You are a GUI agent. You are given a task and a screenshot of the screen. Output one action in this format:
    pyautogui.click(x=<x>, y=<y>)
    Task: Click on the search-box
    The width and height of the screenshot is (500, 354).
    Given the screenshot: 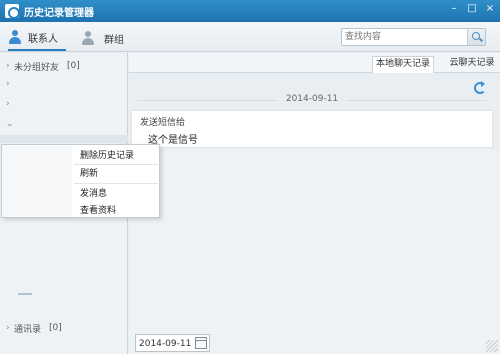 What is the action you would take?
    pyautogui.click(x=413, y=37)
    